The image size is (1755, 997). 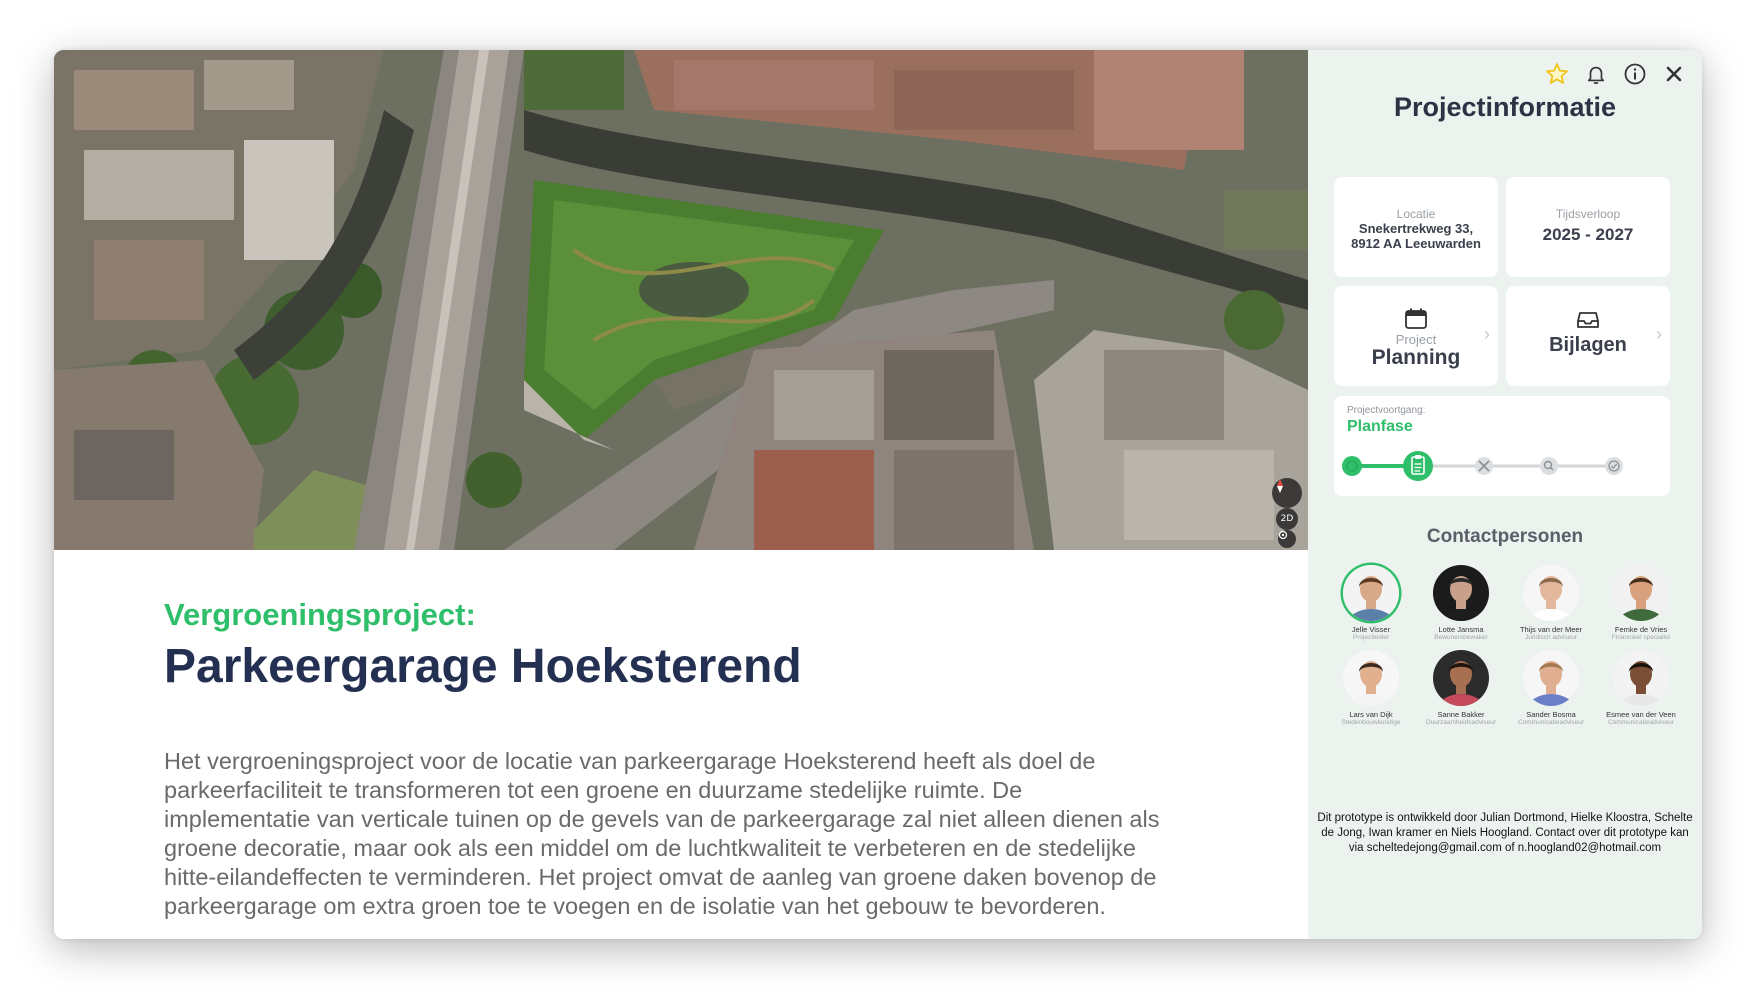 I want to click on planning-card: Project Planning ›, so click(x=1416, y=336).